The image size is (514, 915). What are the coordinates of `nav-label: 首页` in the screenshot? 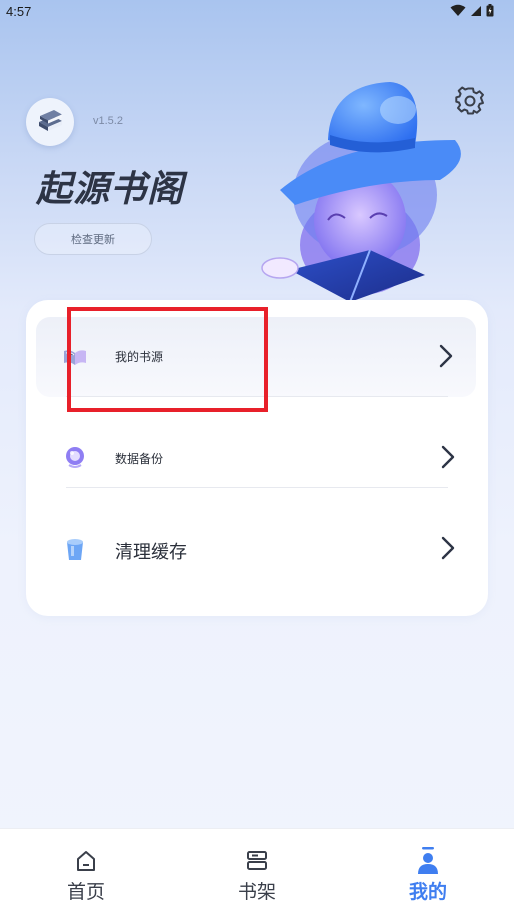 It's located at (85, 892).